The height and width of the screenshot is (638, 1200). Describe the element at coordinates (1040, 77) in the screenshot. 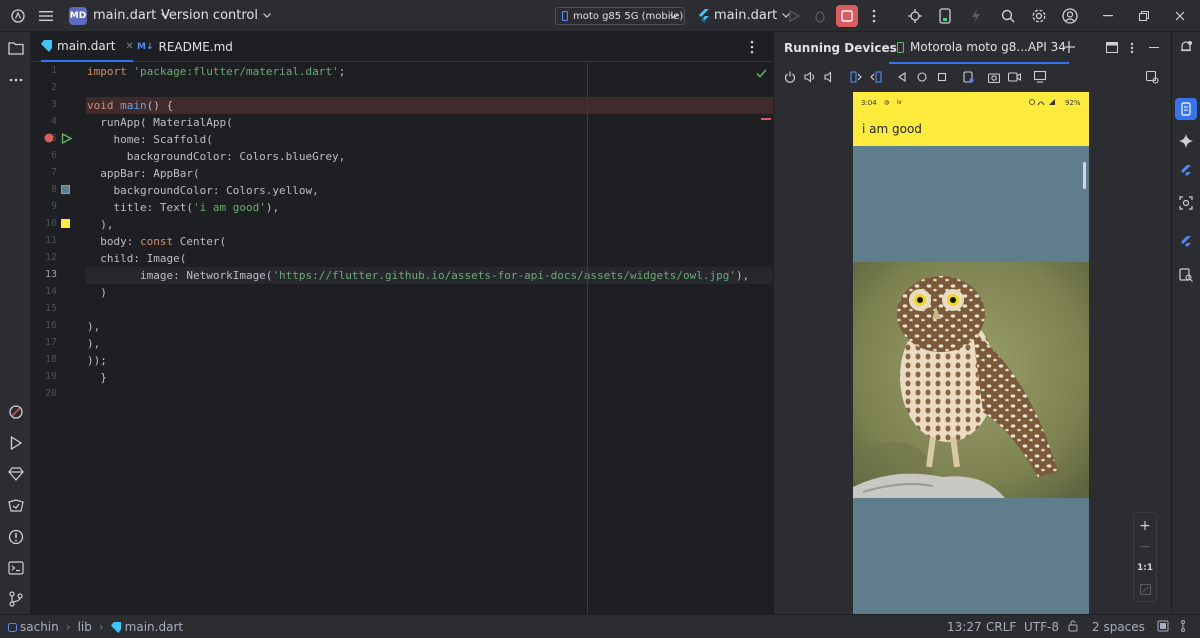

I see `device-mirroring-icon` at that location.